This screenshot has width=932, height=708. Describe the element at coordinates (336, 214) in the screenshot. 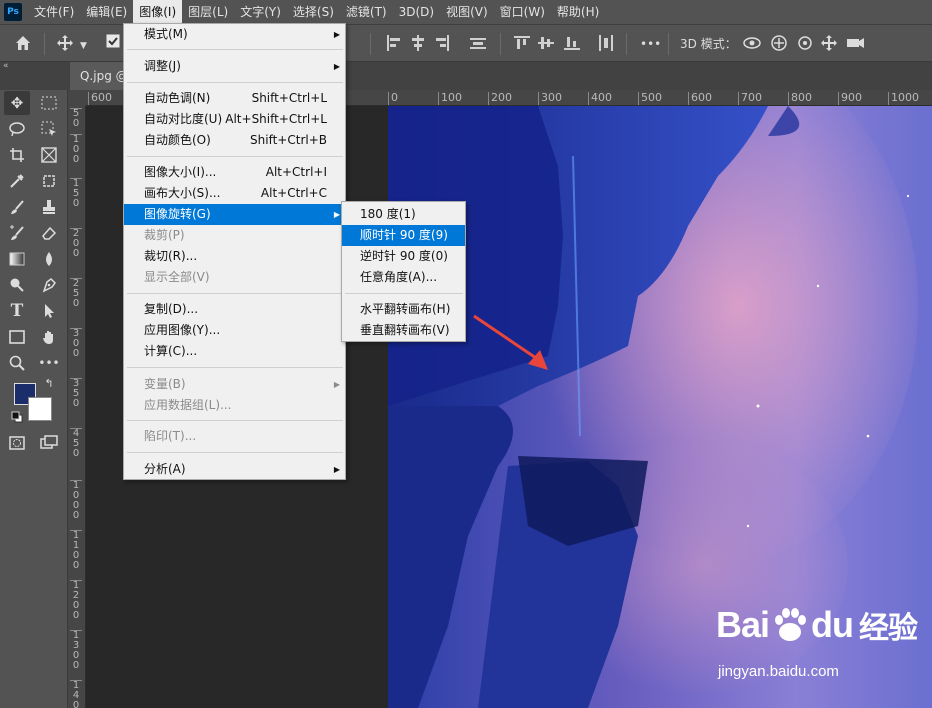

I see `submenu-arrow-icon: ▶` at that location.